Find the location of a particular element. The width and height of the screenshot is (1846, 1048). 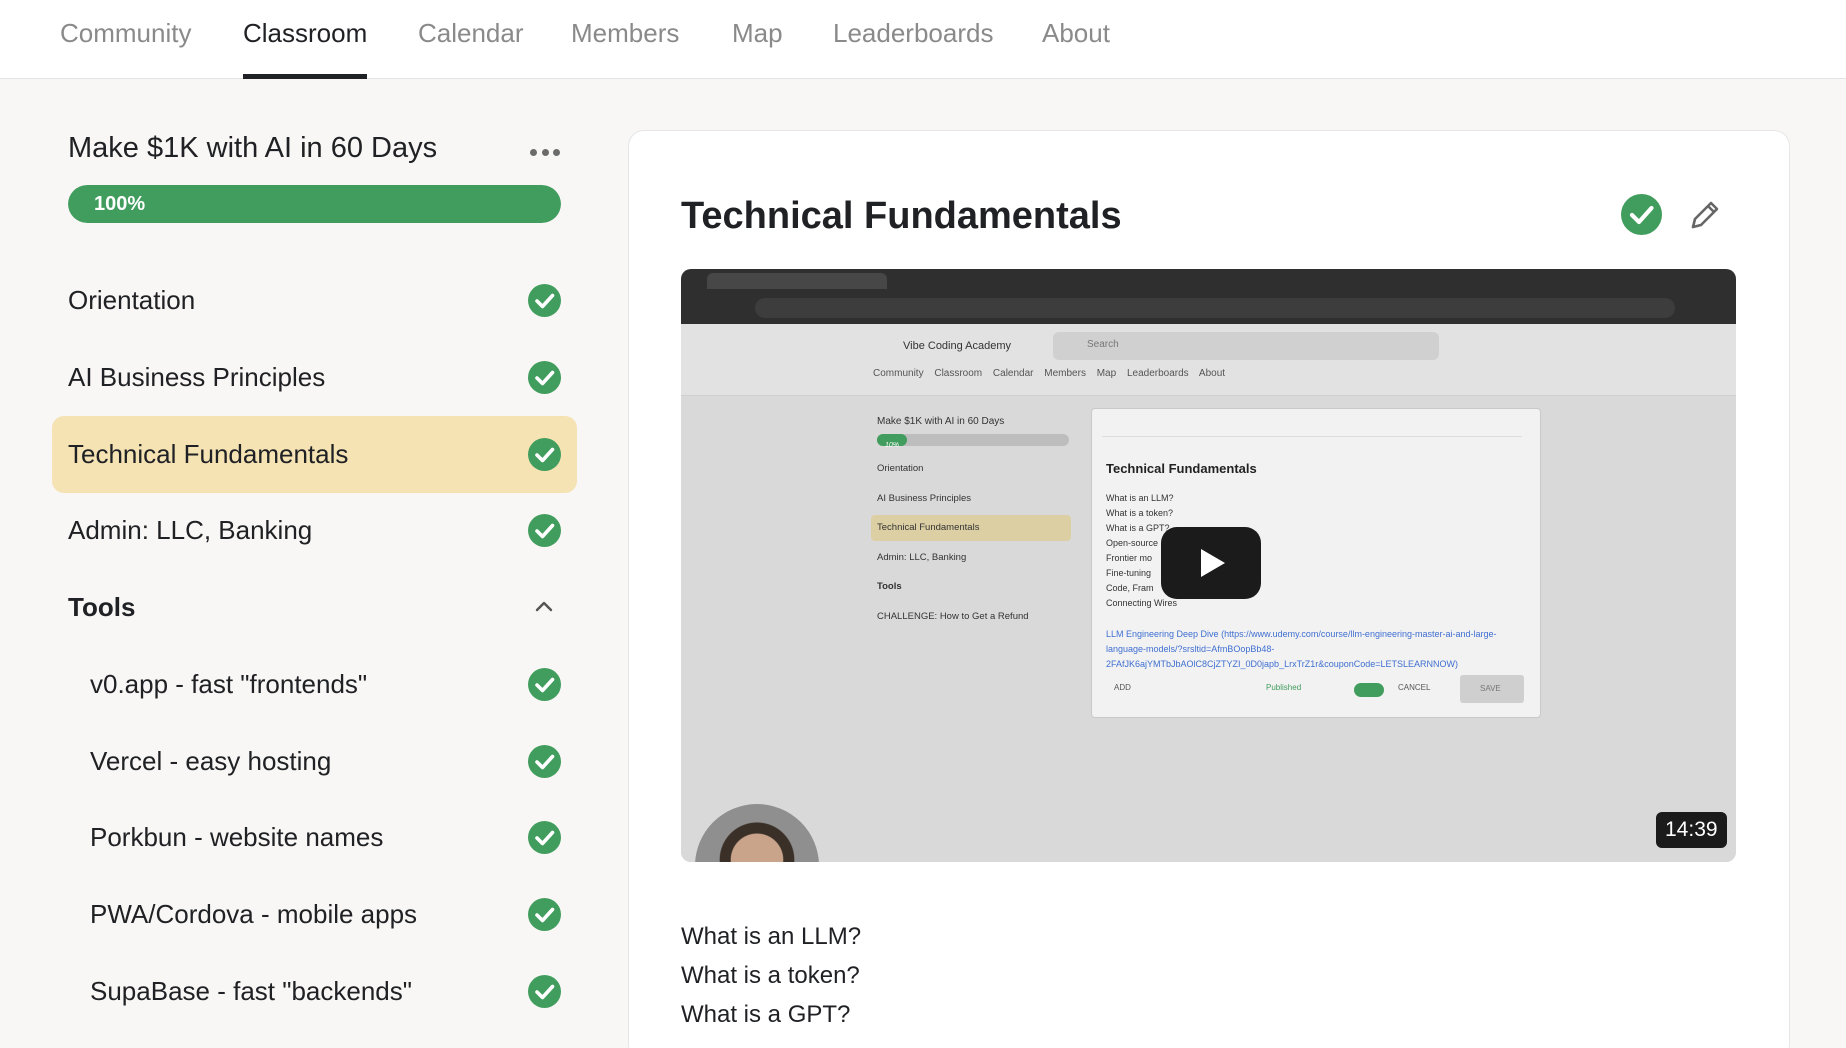

sidebar-item-admin-llc-banking: Admin: LLC, Banking is located at coordinates (314, 530).